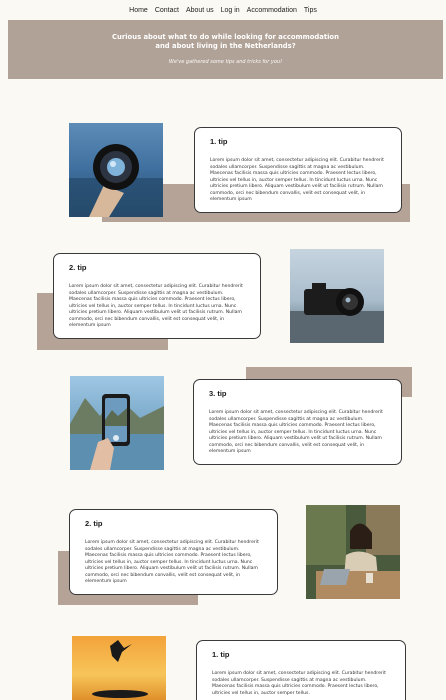 Image resolution: width=446 pixels, height=700 pixels. What do you see at coordinates (218, 393) in the screenshot?
I see `tip-3-title: 3. tip` at bounding box center [218, 393].